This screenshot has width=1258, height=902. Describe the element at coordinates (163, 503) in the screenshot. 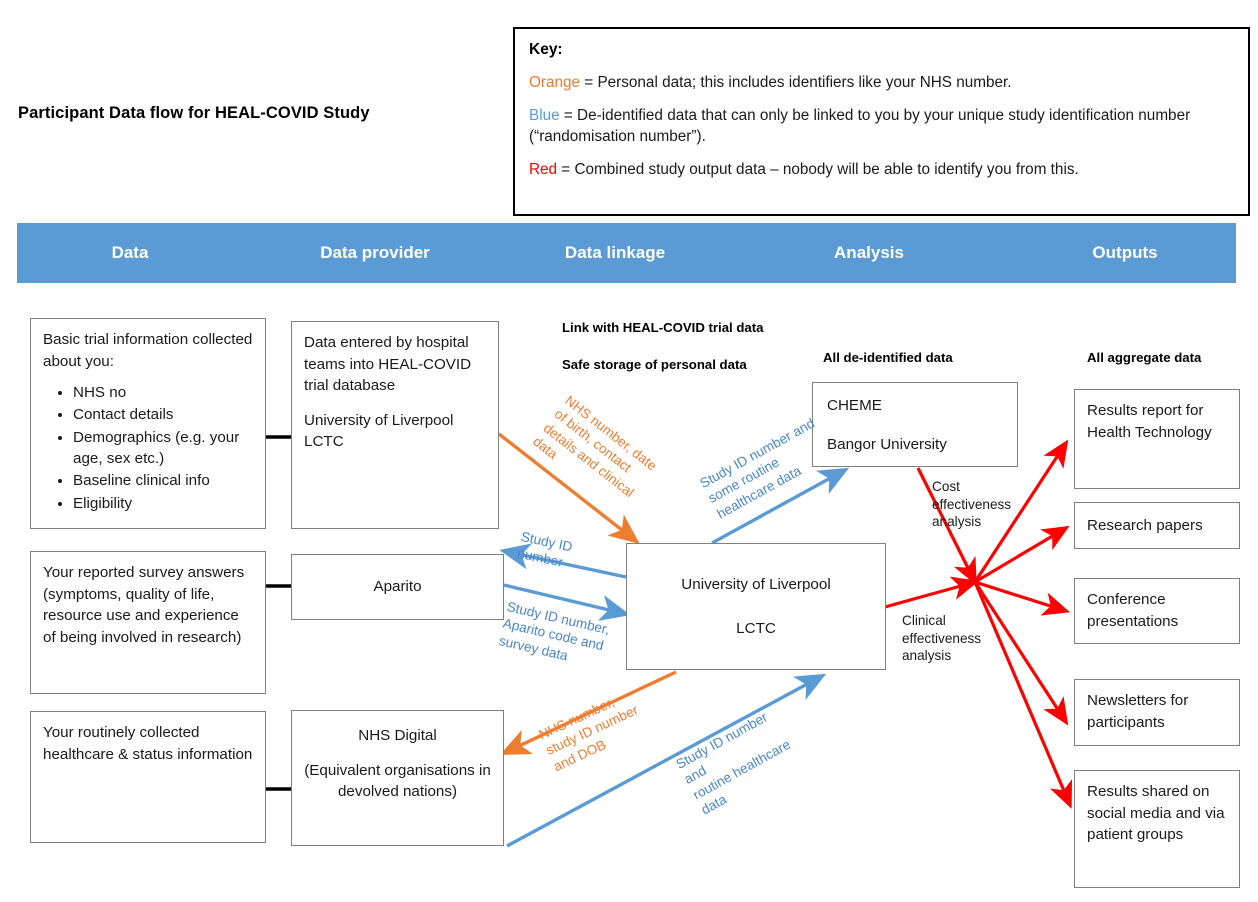

I see `bullet-eligibility: Eligibility` at that location.